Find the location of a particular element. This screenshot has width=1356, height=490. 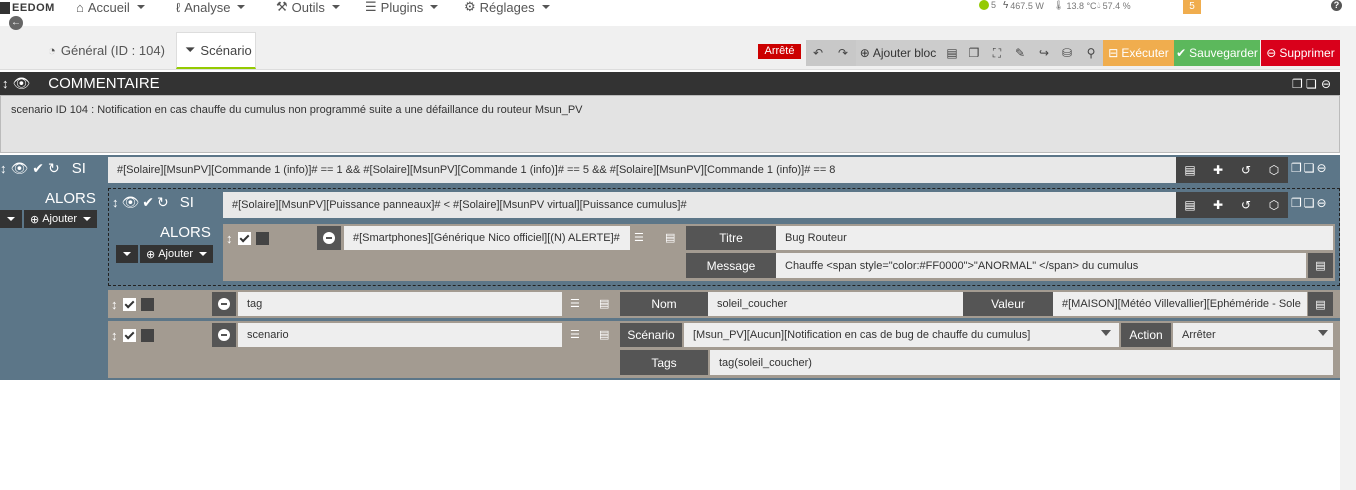

message-options-icon: ▤ is located at coordinates (1320, 265).